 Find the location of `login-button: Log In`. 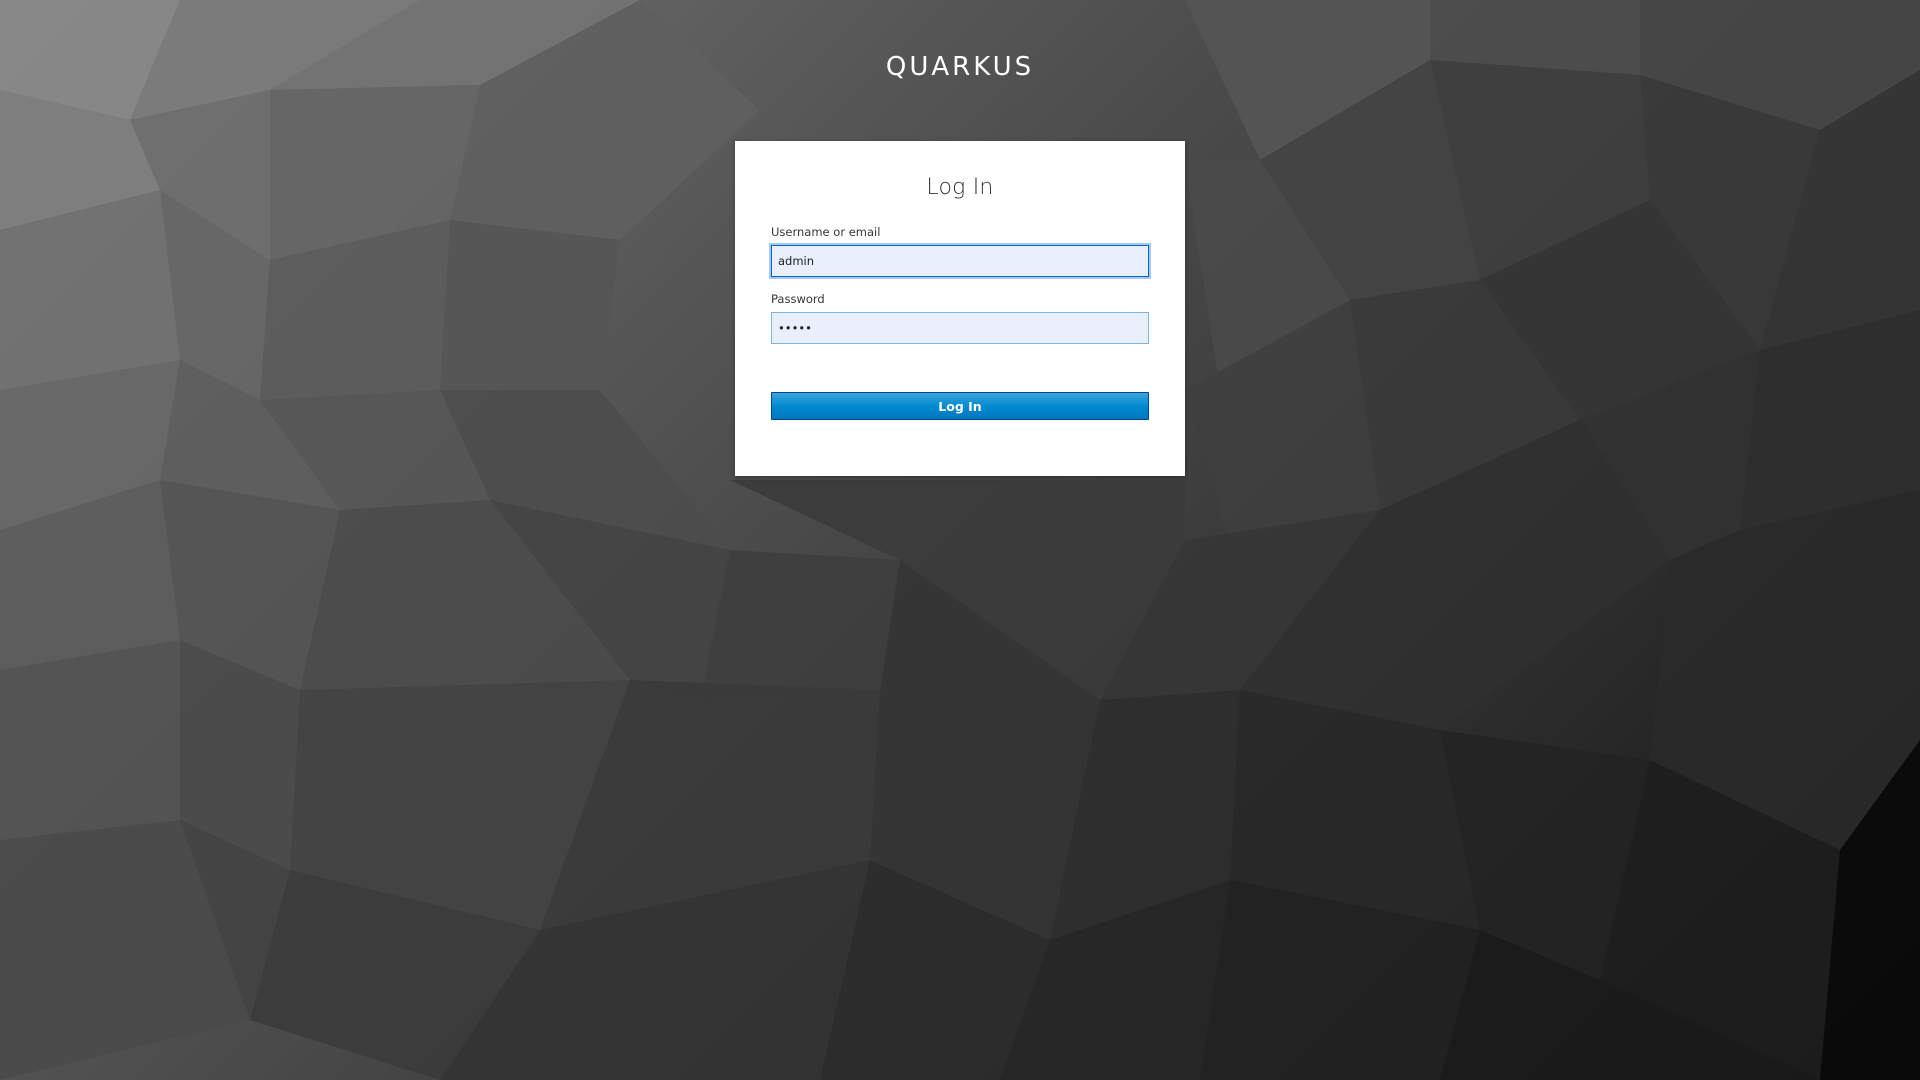

login-button: Log In is located at coordinates (960, 406).